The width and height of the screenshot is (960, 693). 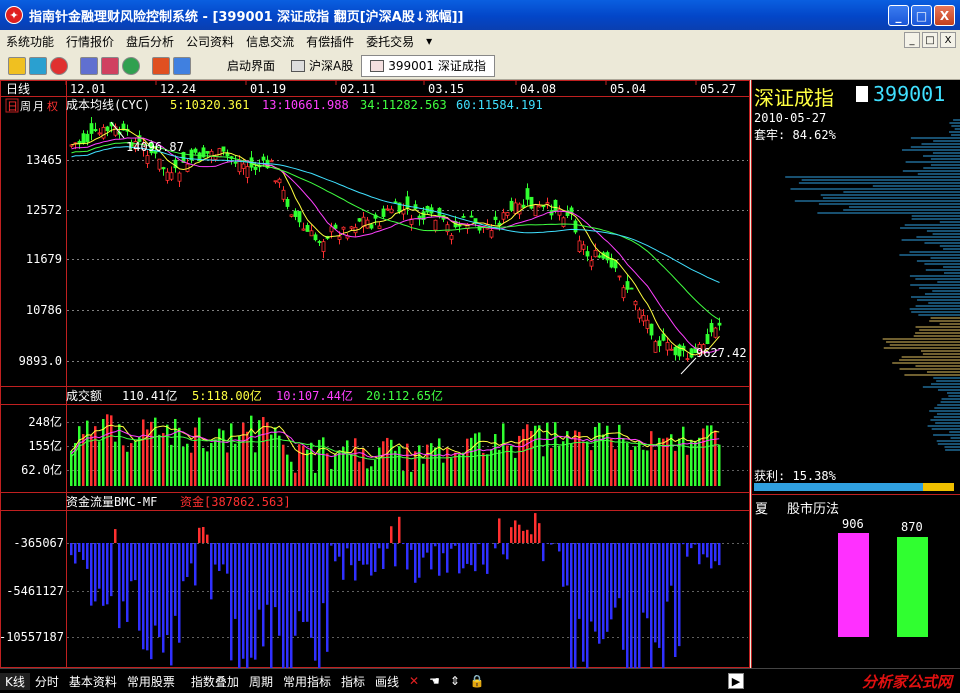 I want to click on button-period: 周期, so click(x=261, y=681).